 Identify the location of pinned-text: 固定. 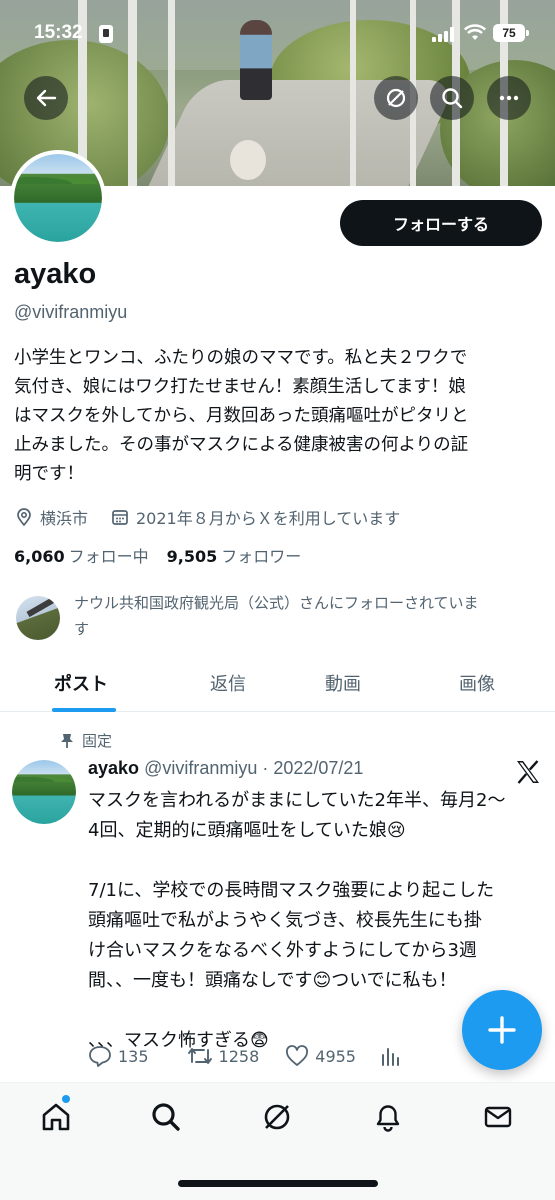
(97, 741).